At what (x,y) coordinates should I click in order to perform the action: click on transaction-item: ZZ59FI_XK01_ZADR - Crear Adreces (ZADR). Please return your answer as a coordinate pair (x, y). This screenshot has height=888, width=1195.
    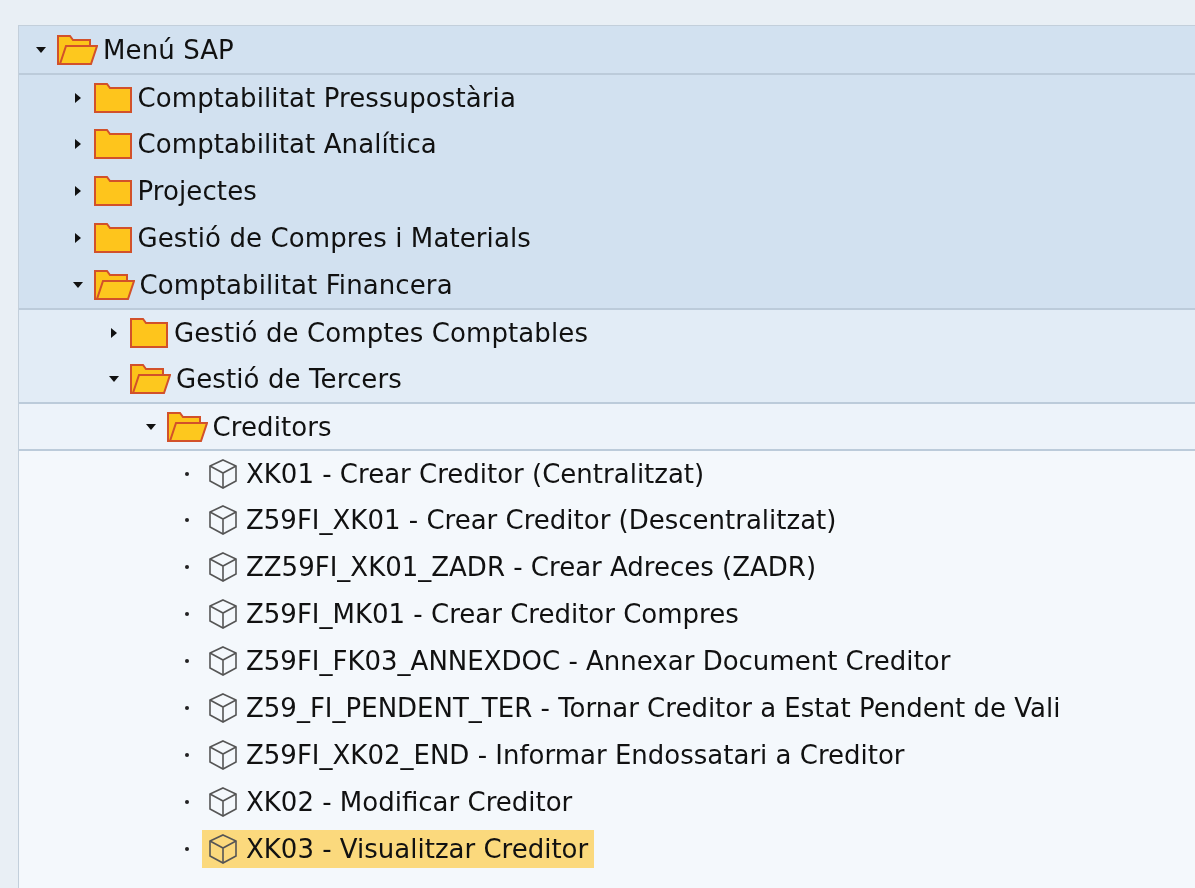
    Looking at the image, I should click on (512, 566).